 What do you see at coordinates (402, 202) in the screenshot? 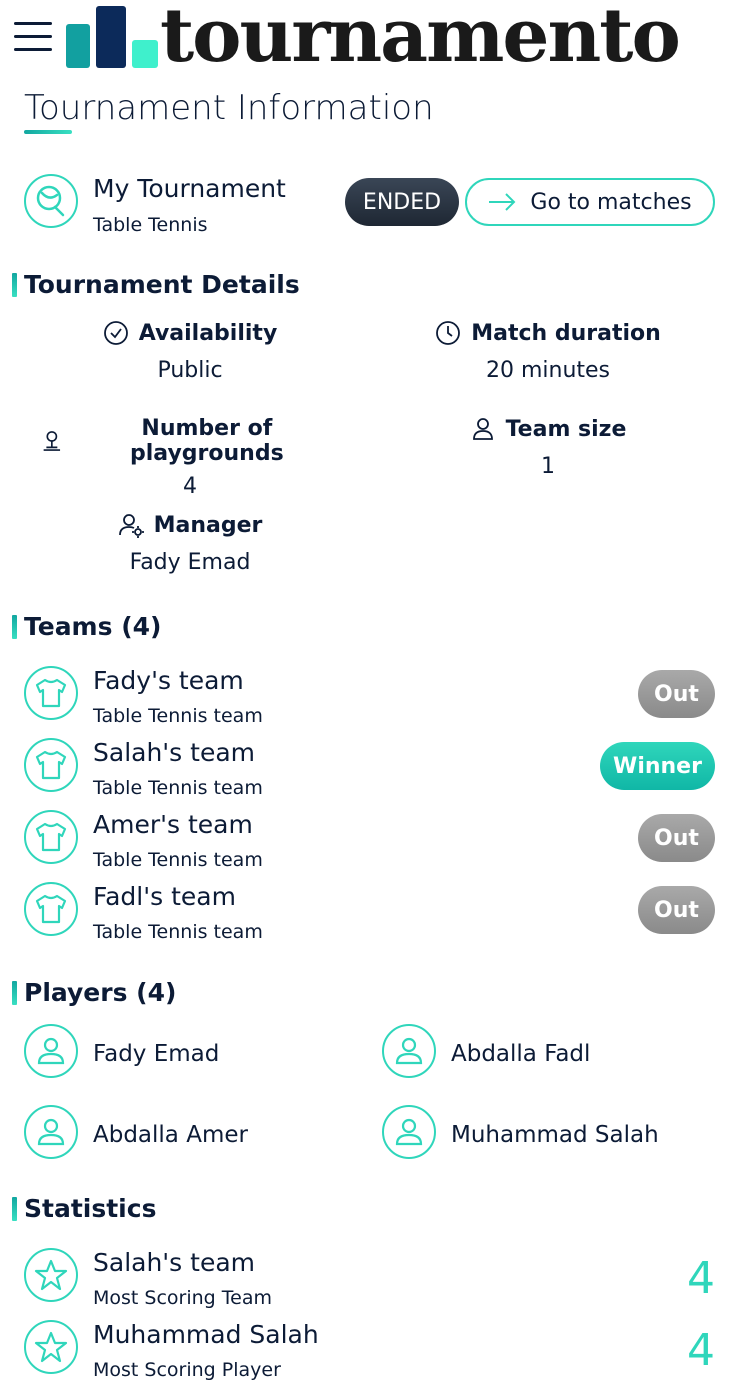
I see `status-badge: ENDED` at bounding box center [402, 202].